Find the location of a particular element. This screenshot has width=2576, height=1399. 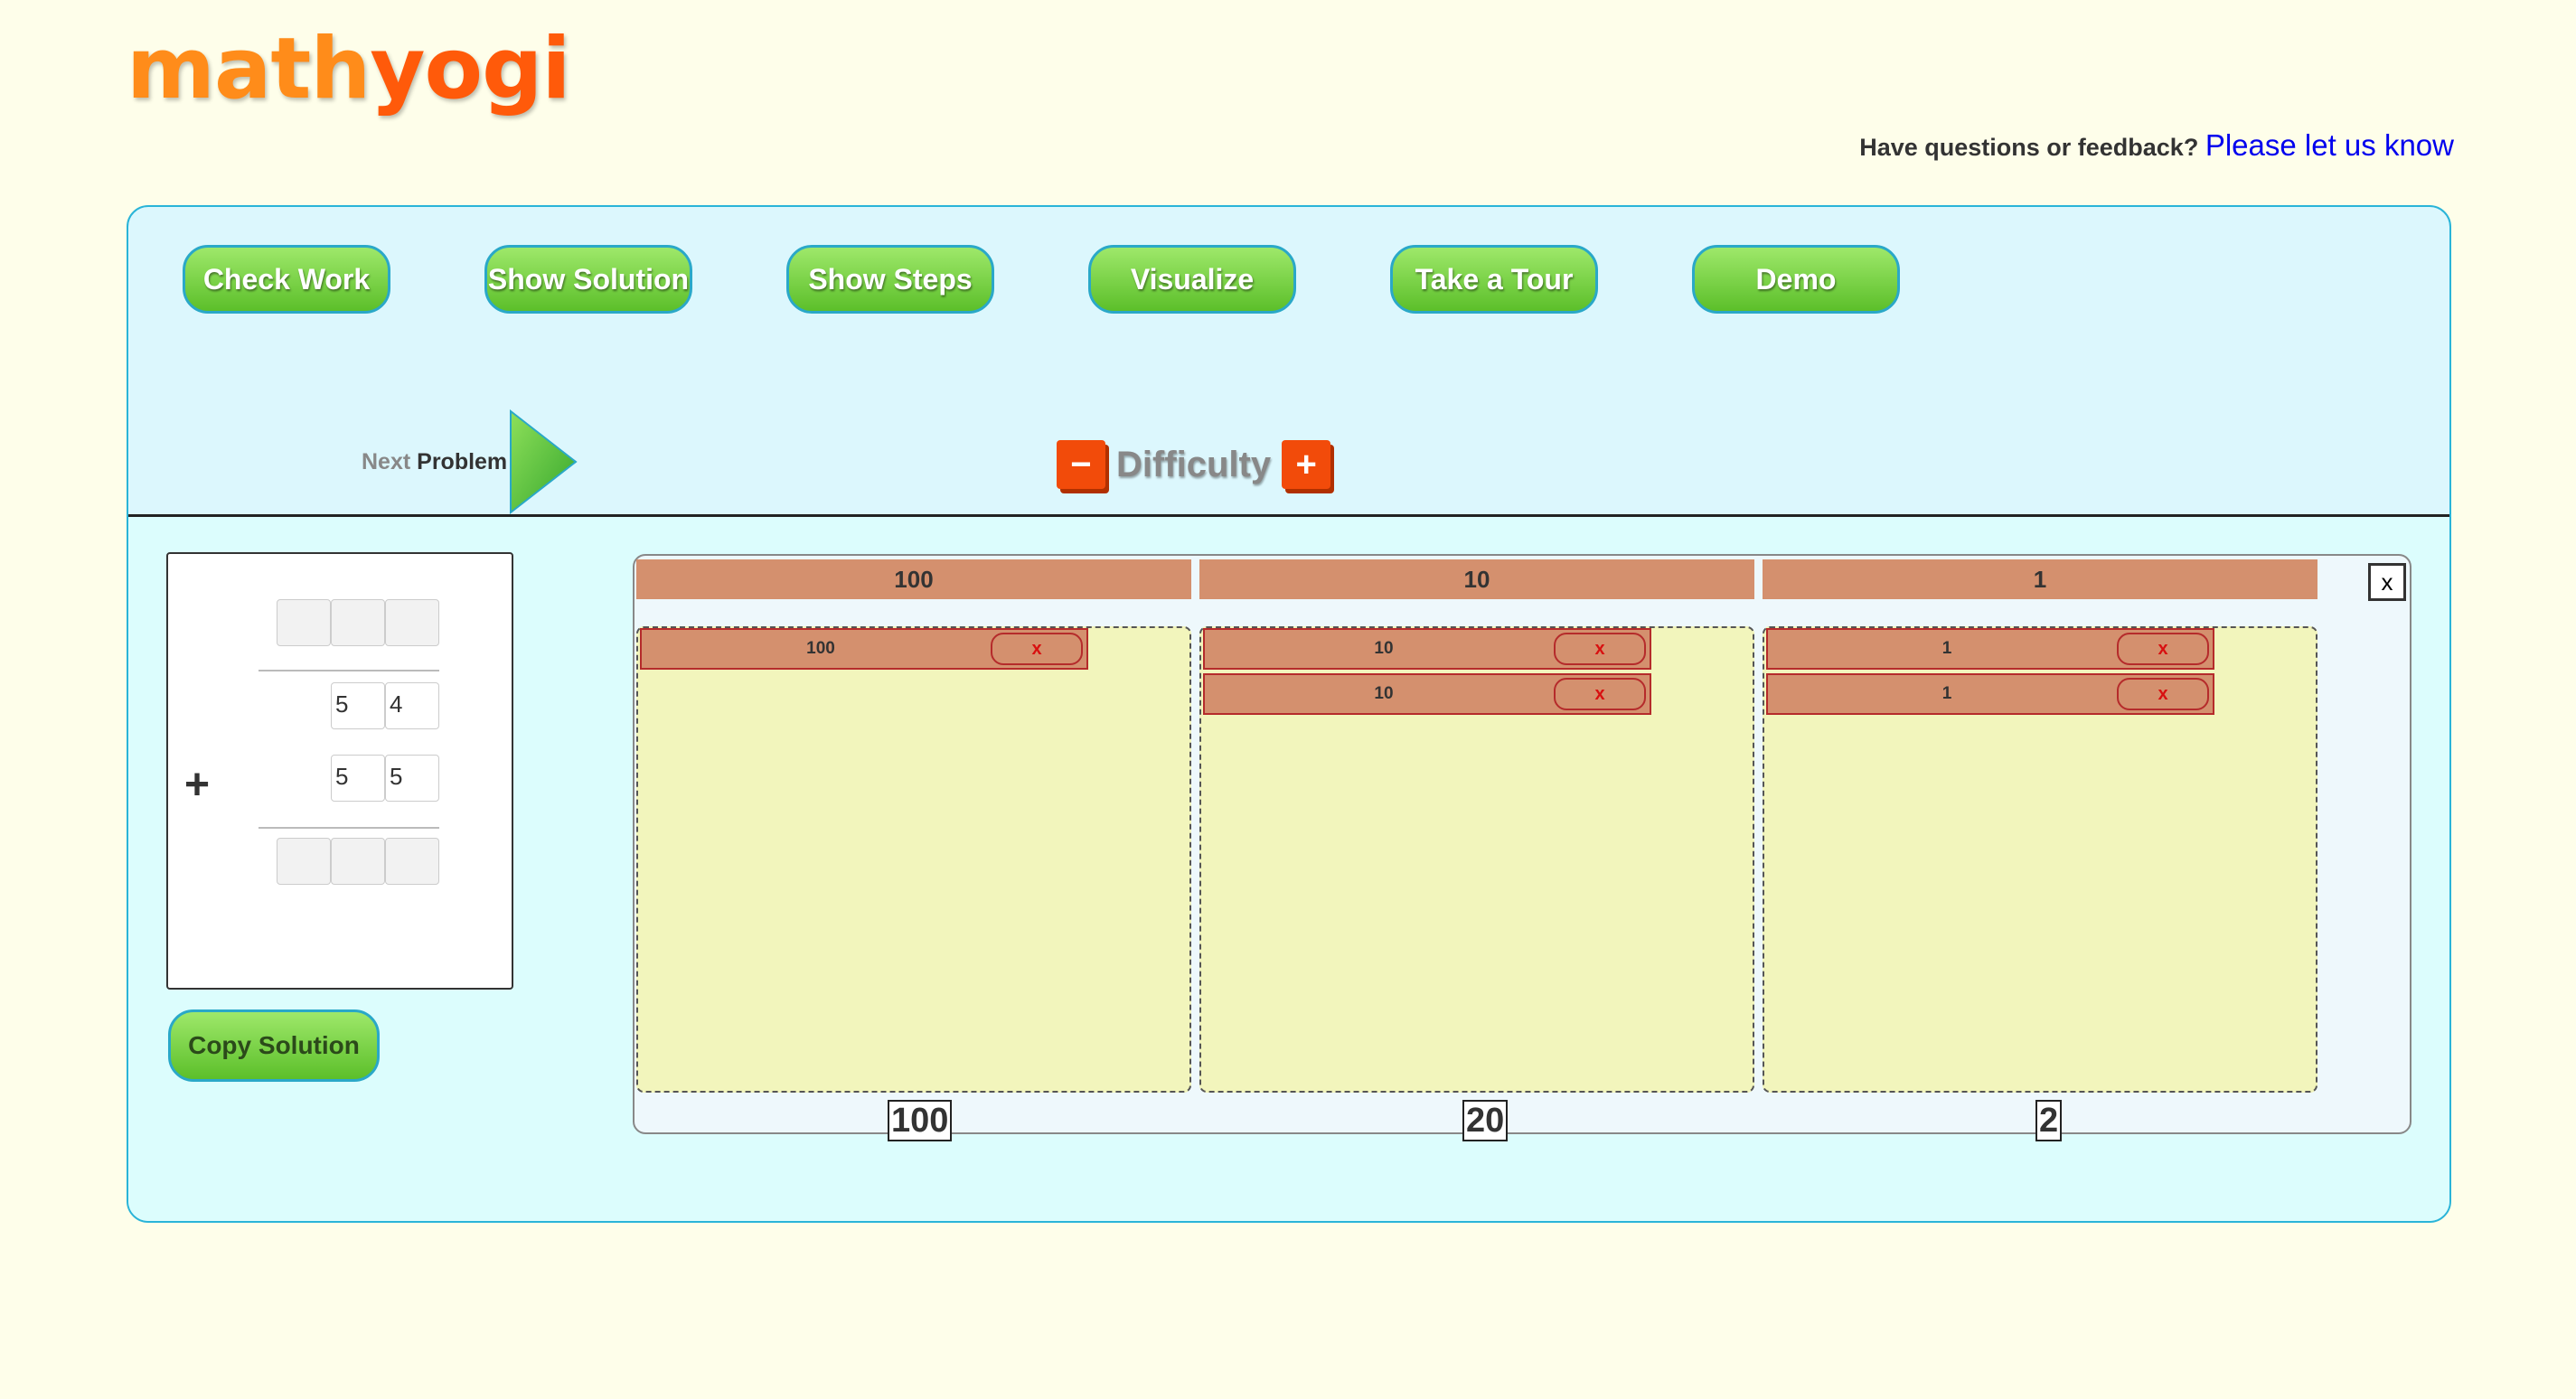

logo-yogi: yogi is located at coordinates (470, 69).